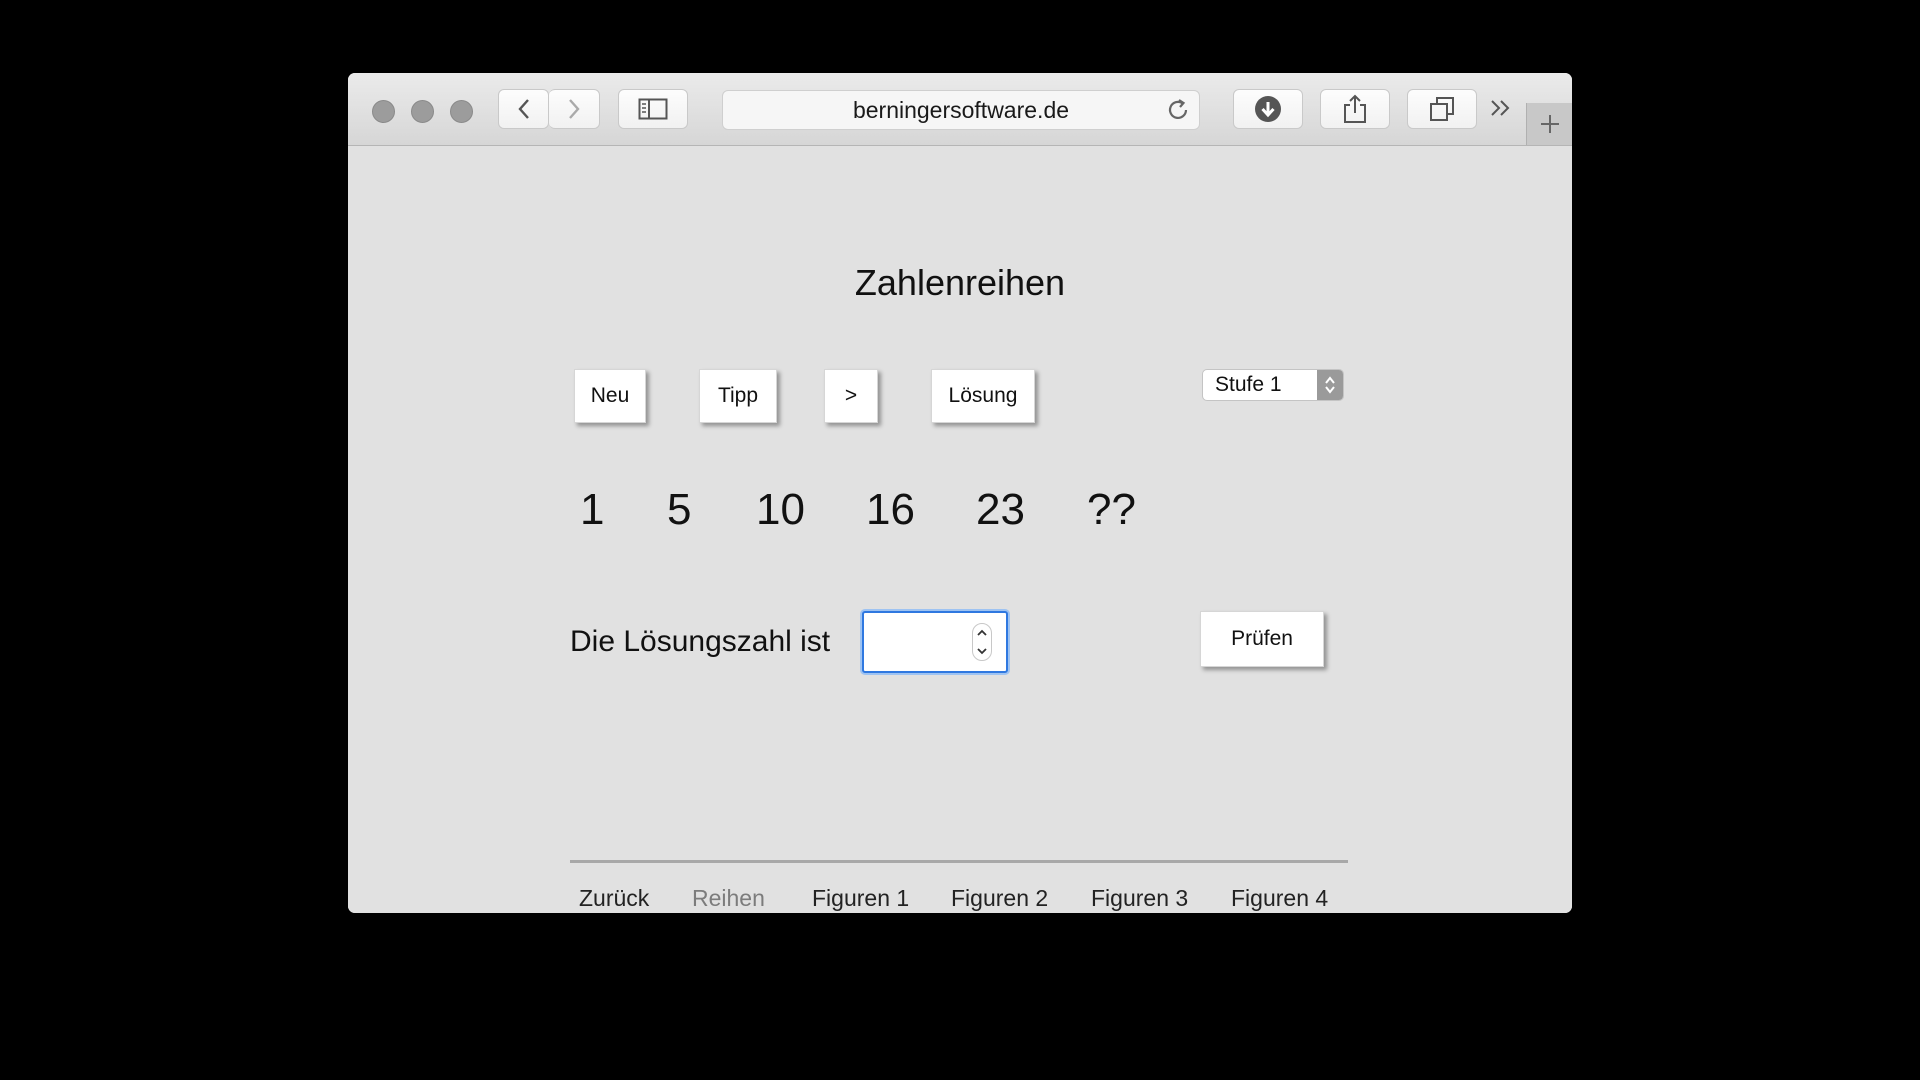 The width and height of the screenshot is (1920, 1080). I want to click on sequence-number: 16, so click(890, 509).